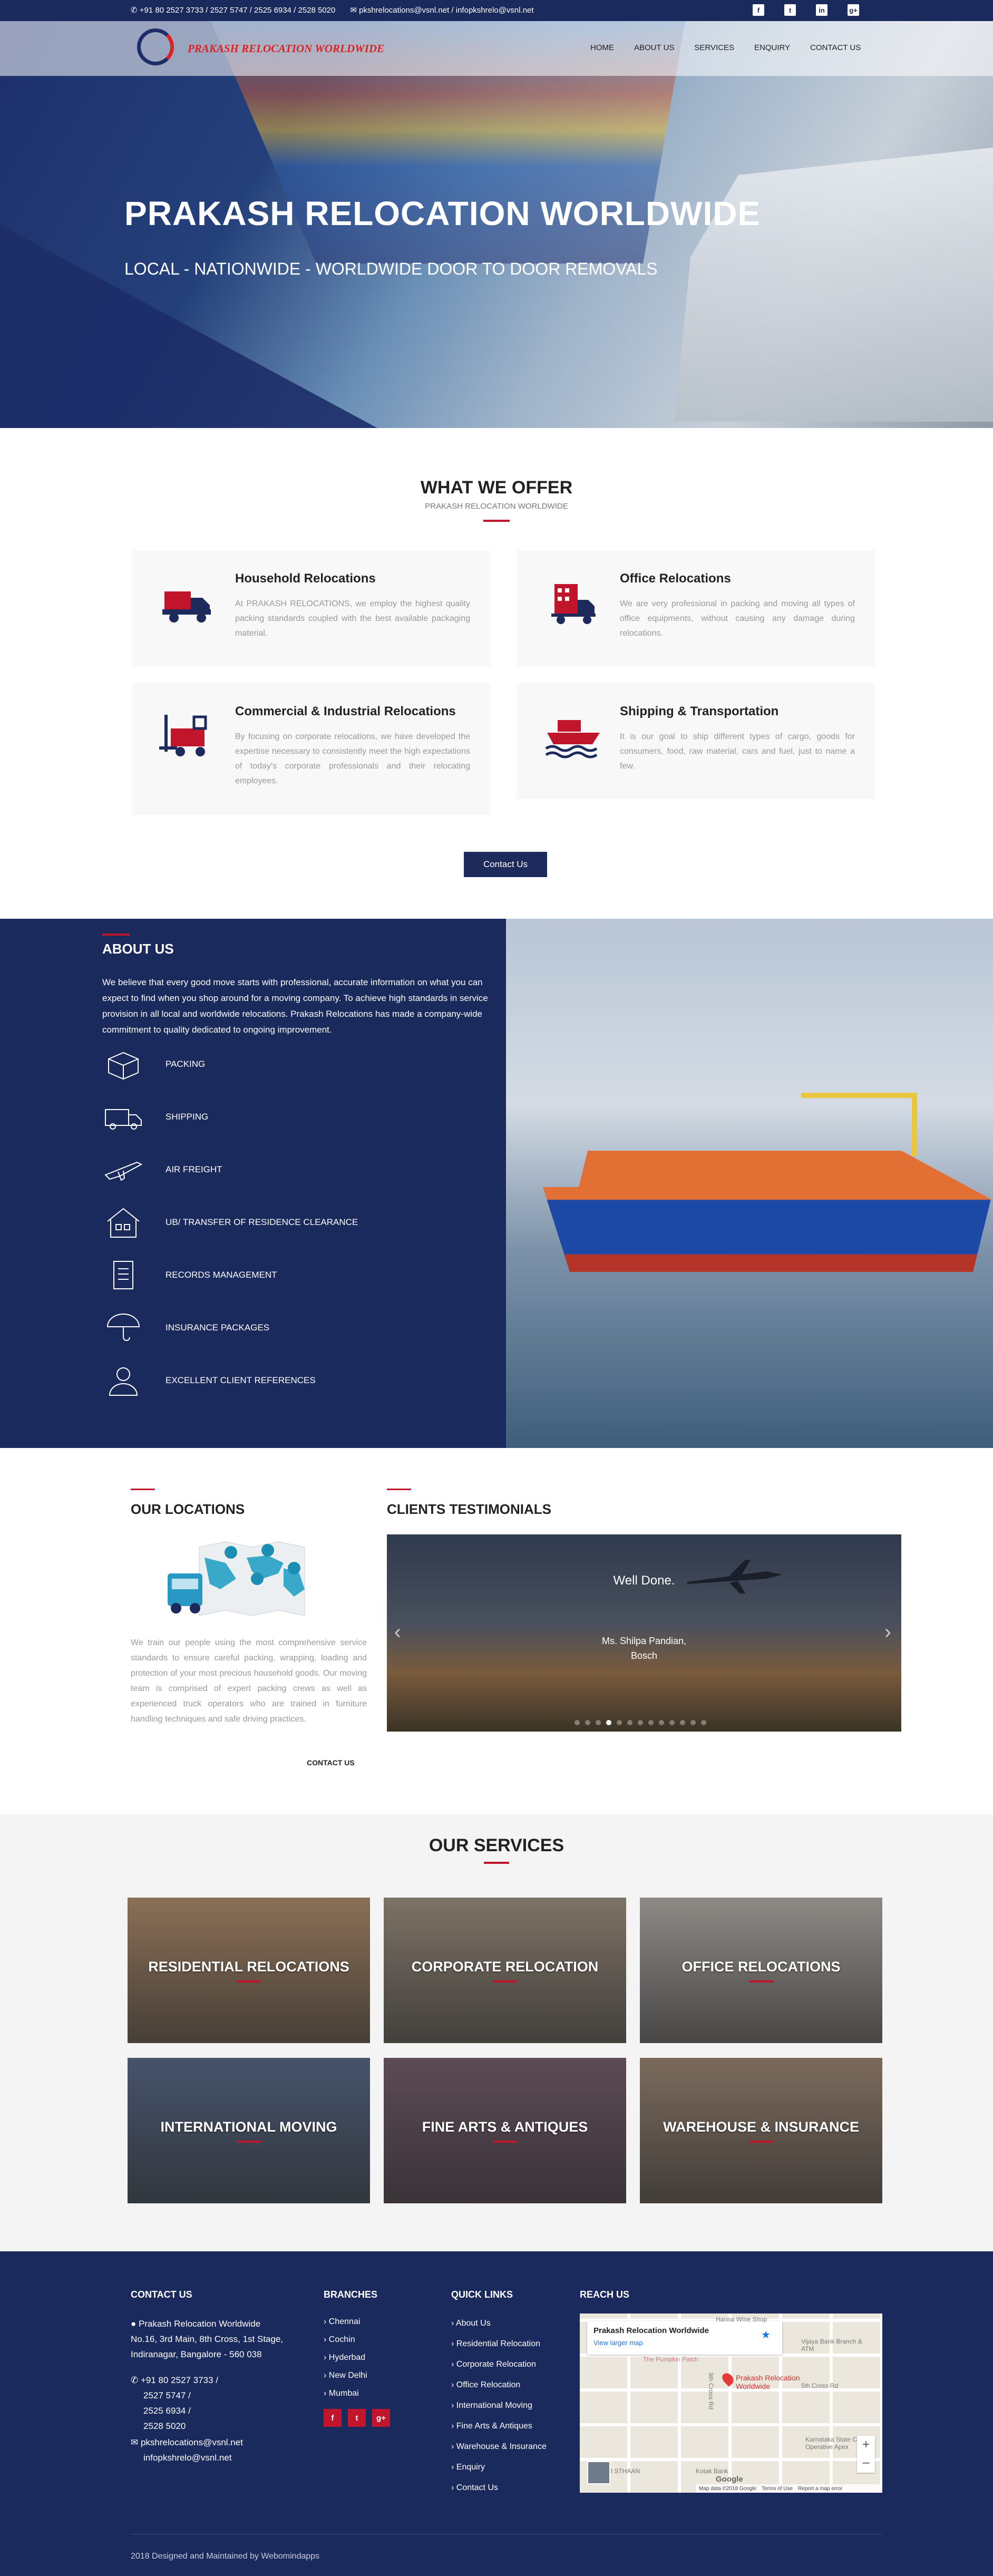 Image resolution: width=993 pixels, height=2576 pixels. I want to click on slider-prev-icon: ‹, so click(398, 1632).